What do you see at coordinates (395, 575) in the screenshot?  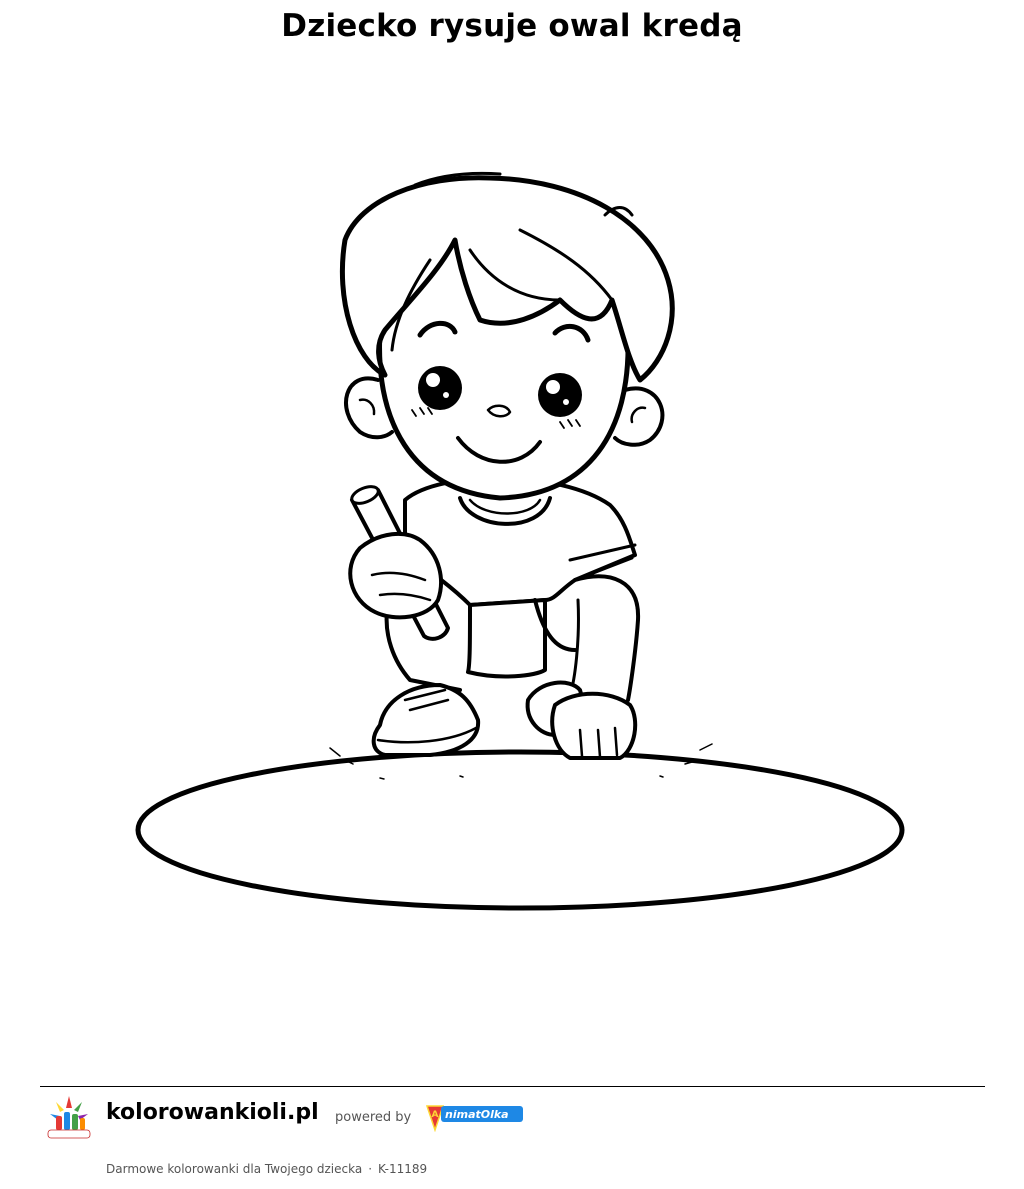 I see `left-hand` at bounding box center [395, 575].